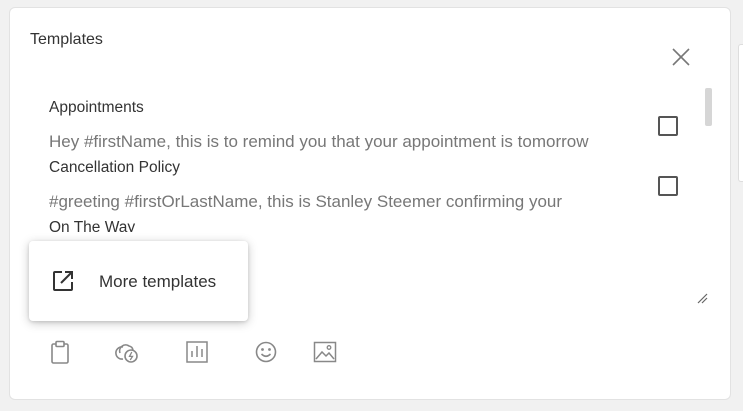  What do you see at coordinates (63, 281) in the screenshot?
I see `open-in-new-icon` at bounding box center [63, 281].